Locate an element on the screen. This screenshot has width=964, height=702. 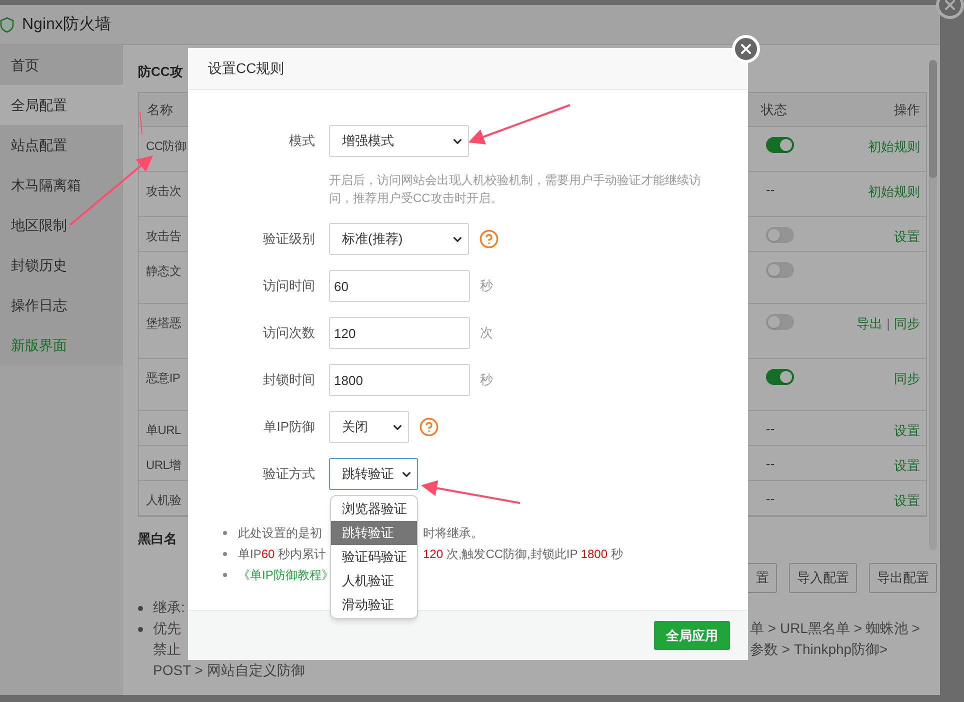
field-label: 封锁时间 is located at coordinates (288, 380).